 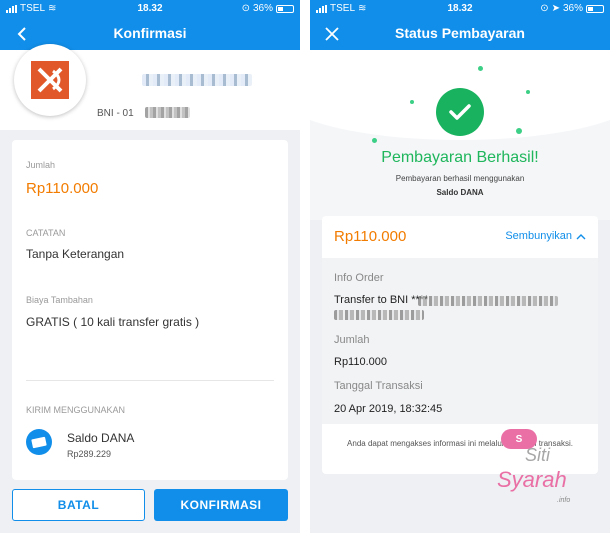 What do you see at coordinates (581, 236) in the screenshot?
I see `chevron-up-icon` at bounding box center [581, 236].